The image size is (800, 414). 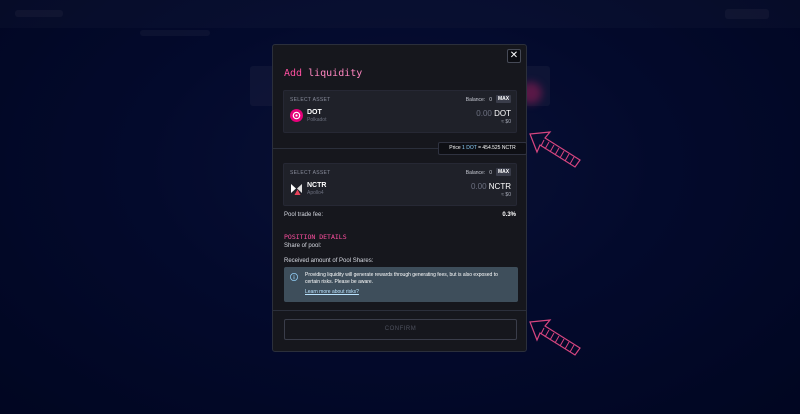 What do you see at coordinates (484, 113) in the screenshot?
I see `asset-a-amount-value: 0.00` at bounding box center [484, 113].